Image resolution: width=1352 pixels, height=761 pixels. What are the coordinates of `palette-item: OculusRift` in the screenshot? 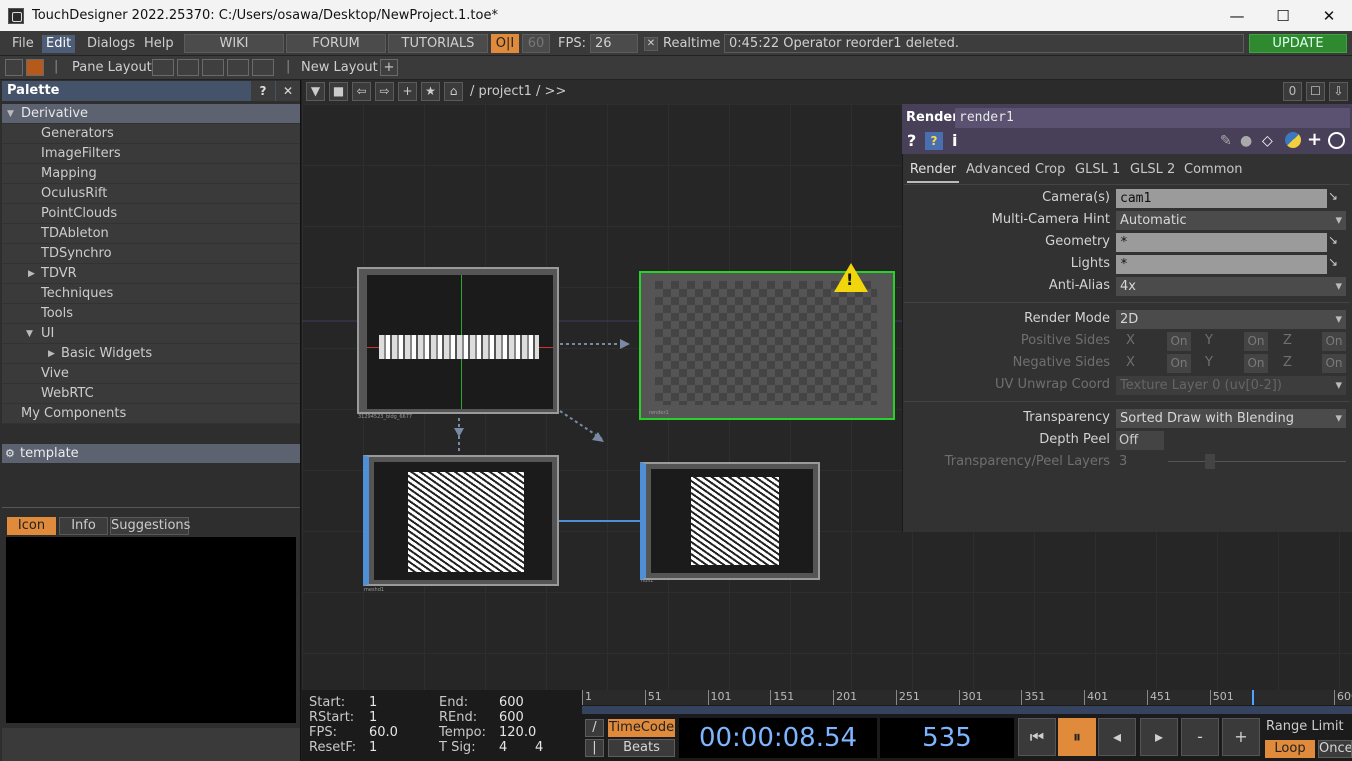 It's located at (151, 194).